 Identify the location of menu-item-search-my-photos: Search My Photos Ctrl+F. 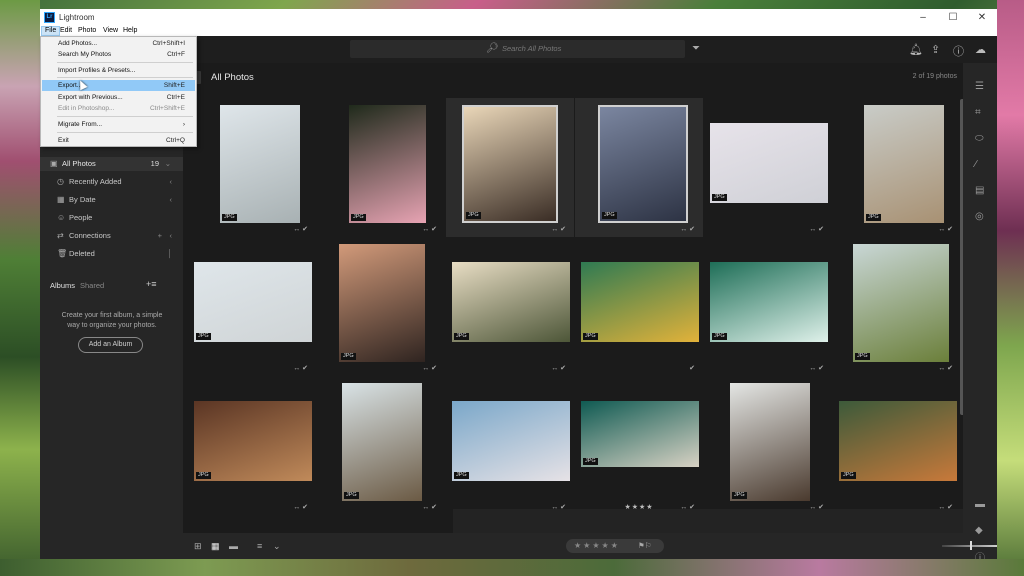
(118, 54).